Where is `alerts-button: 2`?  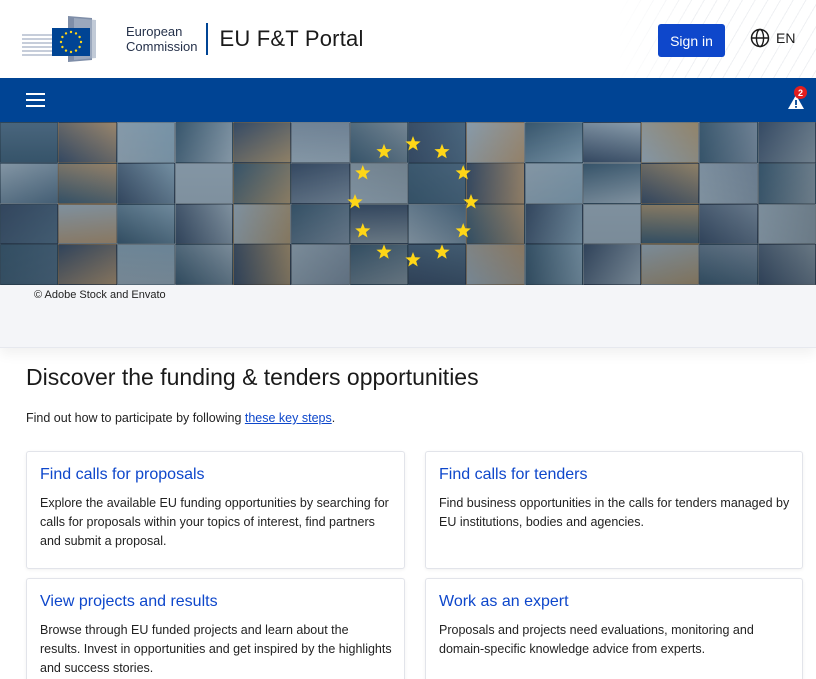 alerts-button: 2 is located at coordinates (796, 99).